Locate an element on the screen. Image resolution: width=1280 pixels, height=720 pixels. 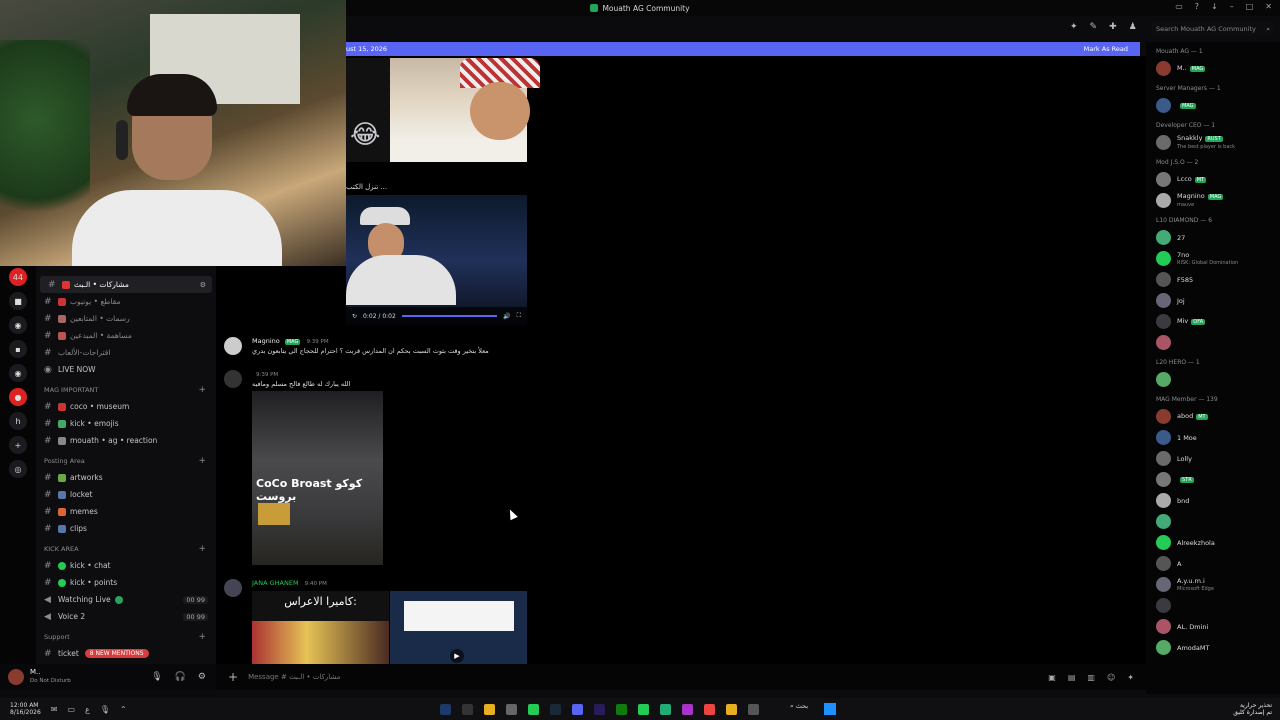
category-header: Support + is located at coordinates (126, 637).